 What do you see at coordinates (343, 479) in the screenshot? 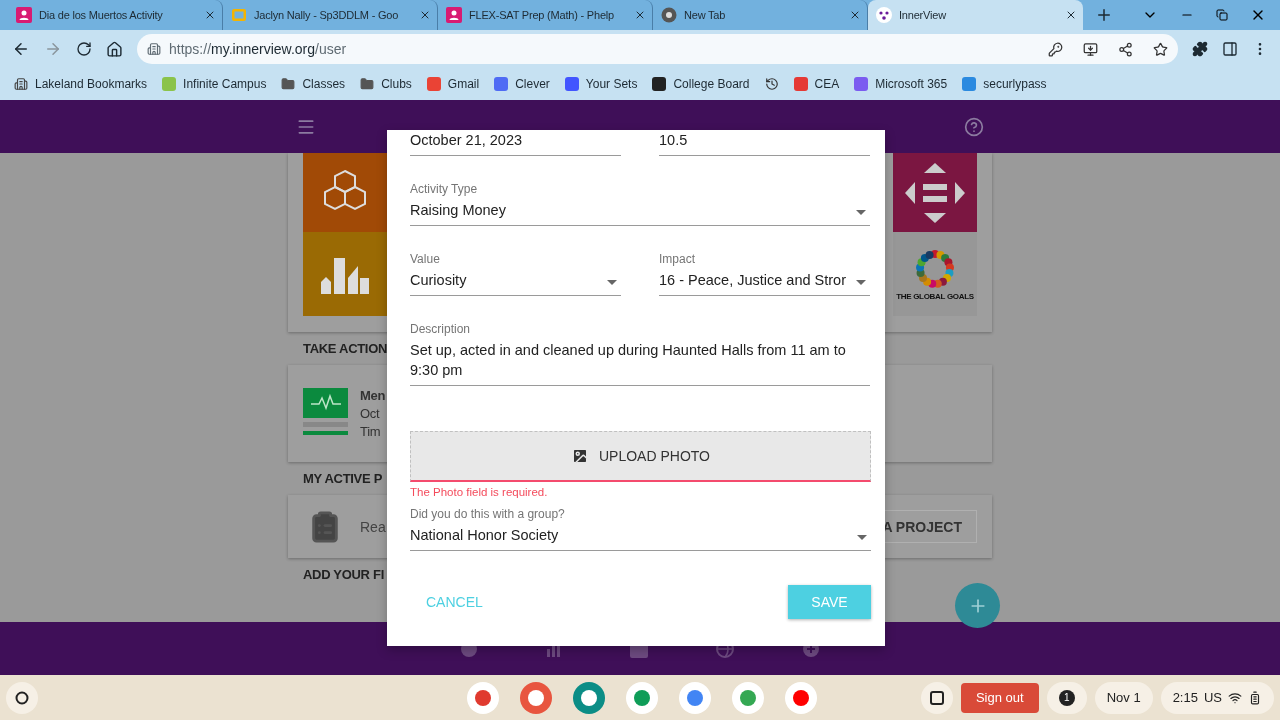
I see `section-heading: MY ACTIVE P` at bounding box center [343, 479].